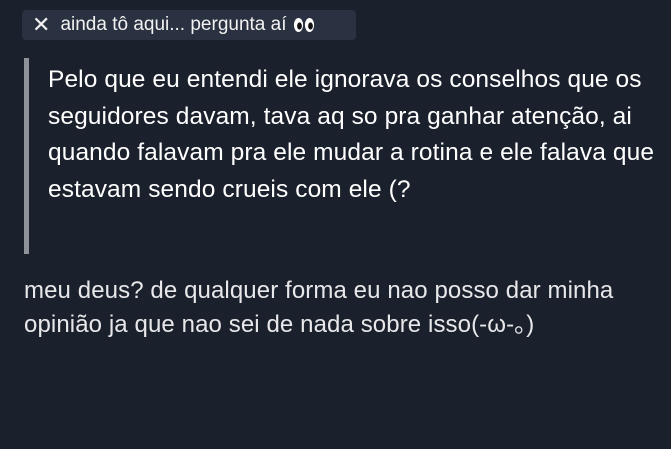 The width and height of the screenshot is (671, 449). What do you see at coordinates (41, 25) in the screenshot?
I see `close-icon: ✕` at bounding box center [41, 25].